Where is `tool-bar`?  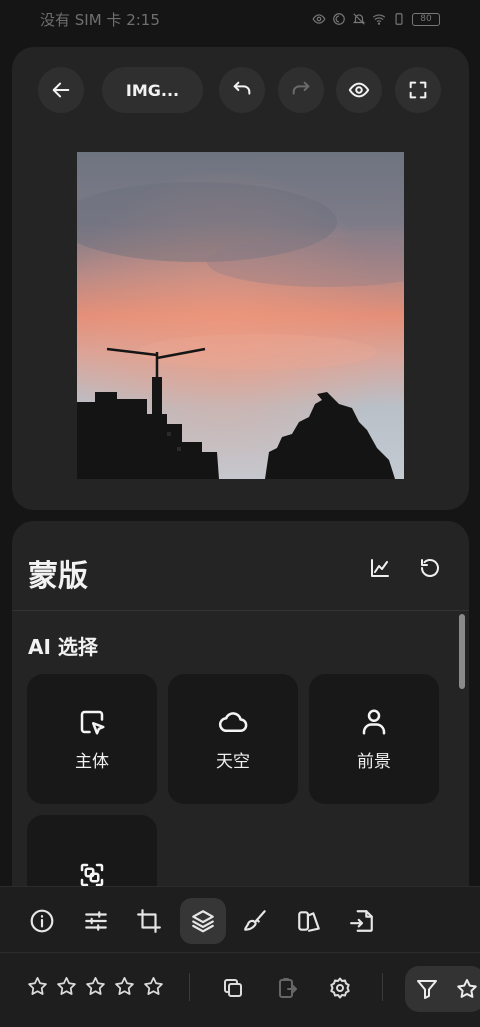
tool-bar is located at coordinates (240, 919).